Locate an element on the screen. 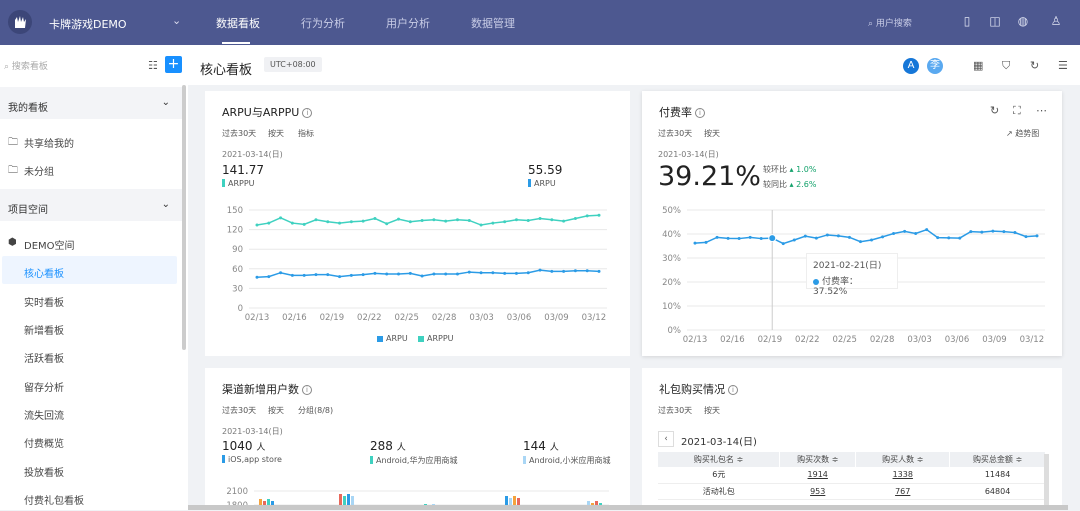  panel-icon: ◫ is located at coordinates (995, 21).